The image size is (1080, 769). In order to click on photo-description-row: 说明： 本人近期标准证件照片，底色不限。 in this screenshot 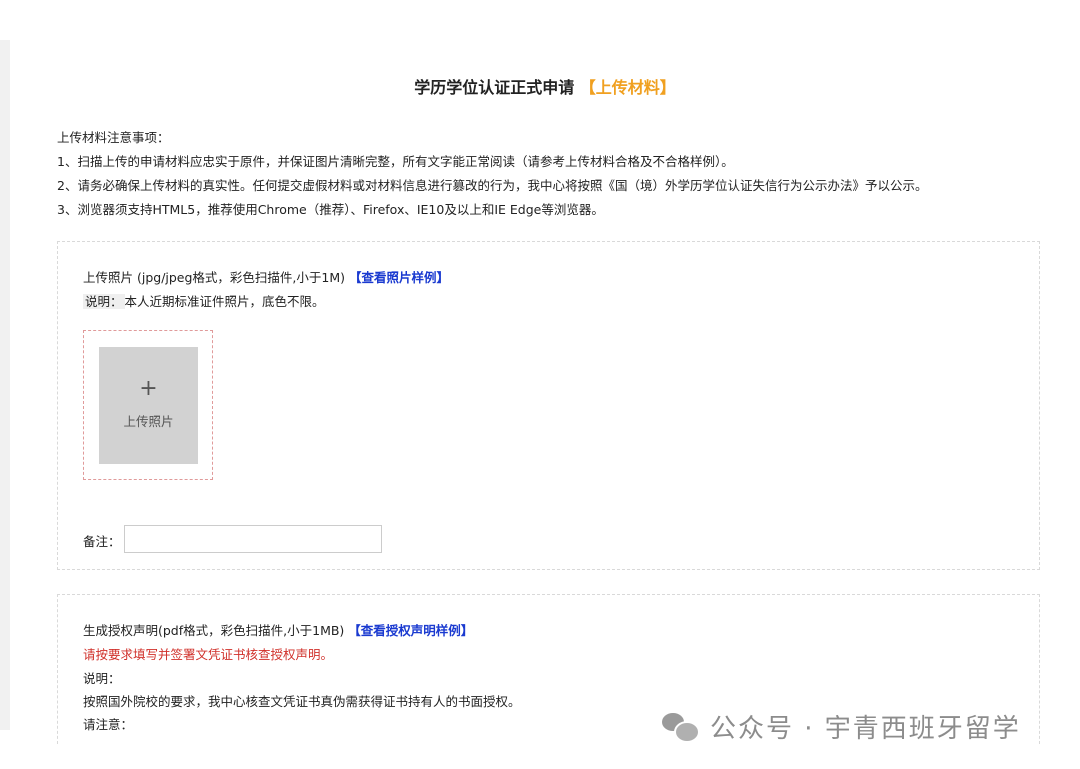, I will do `click(204, 300)`.